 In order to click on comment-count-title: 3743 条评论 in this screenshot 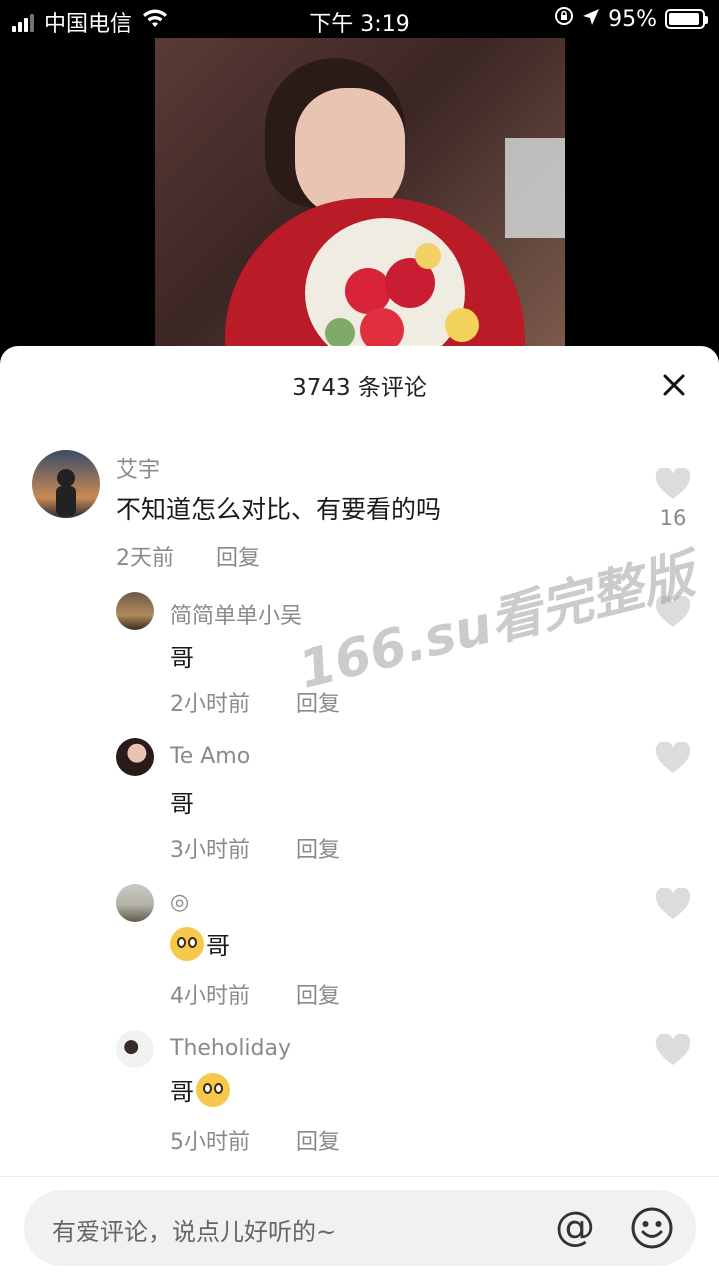, I will do `click(359, 388)`.